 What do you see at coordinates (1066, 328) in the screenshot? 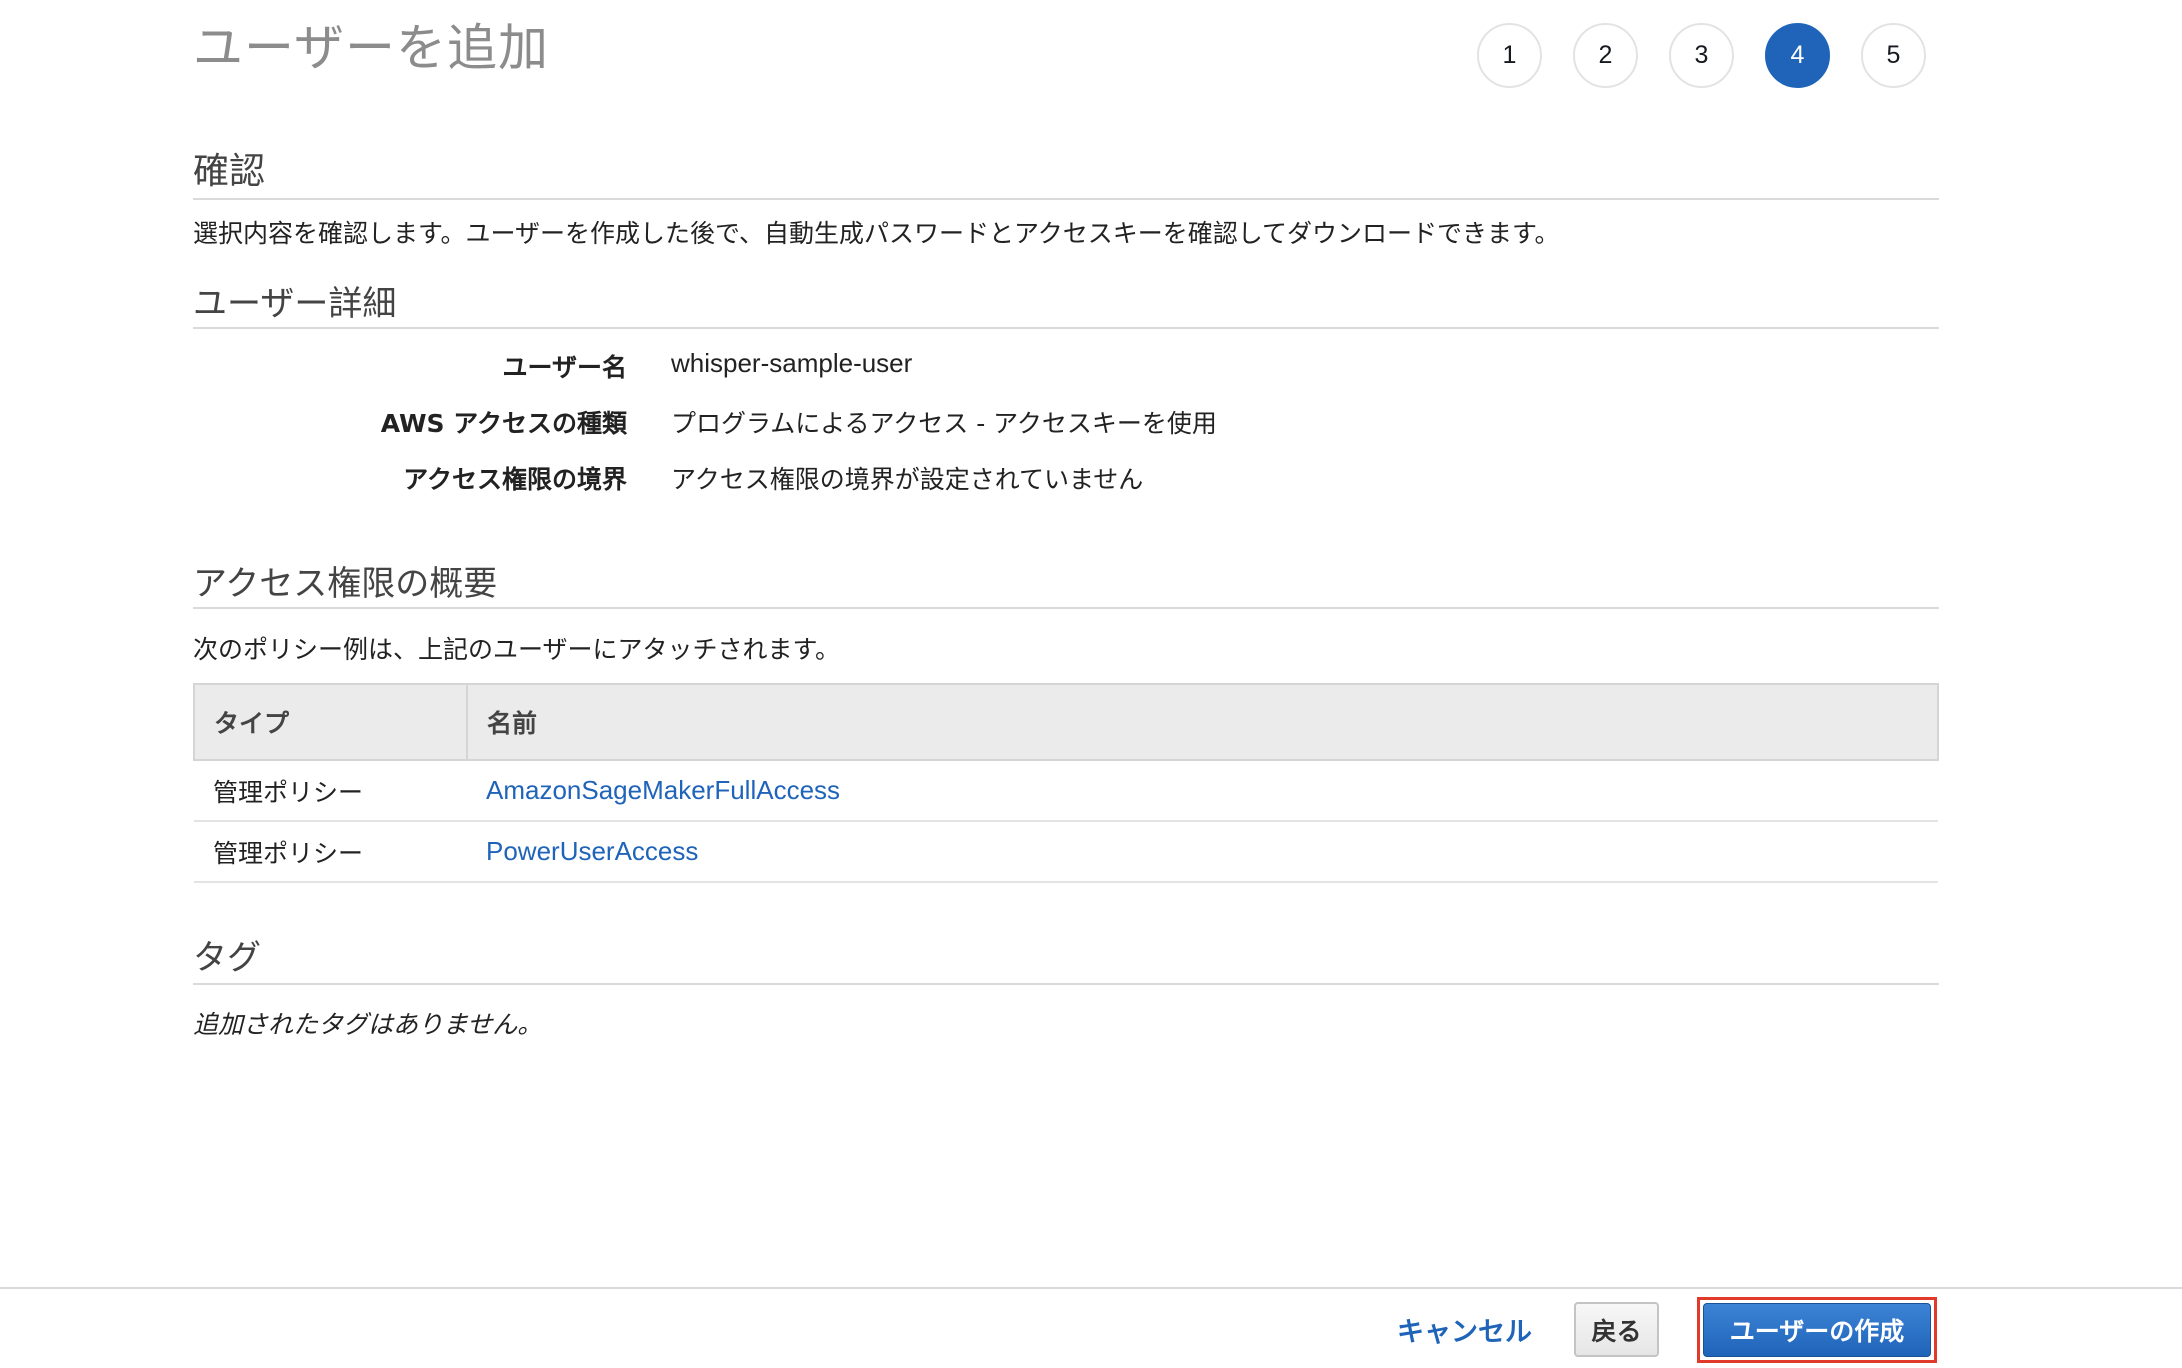
I see `user-details-divider` at bounding box center [1066, 328].